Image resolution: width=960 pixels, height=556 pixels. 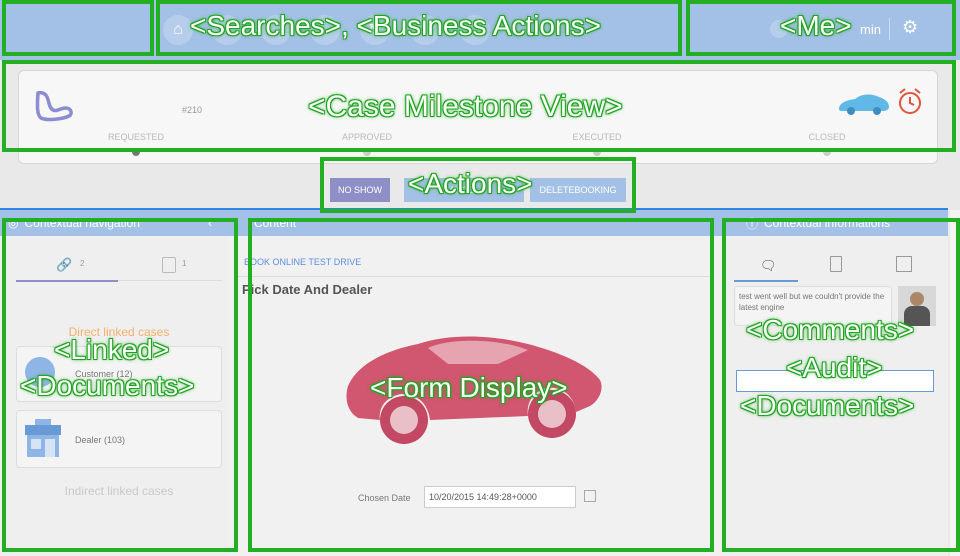 I want to click on annotation-case-milestones: <Case Milestone View>, so click(x=465, y=106).